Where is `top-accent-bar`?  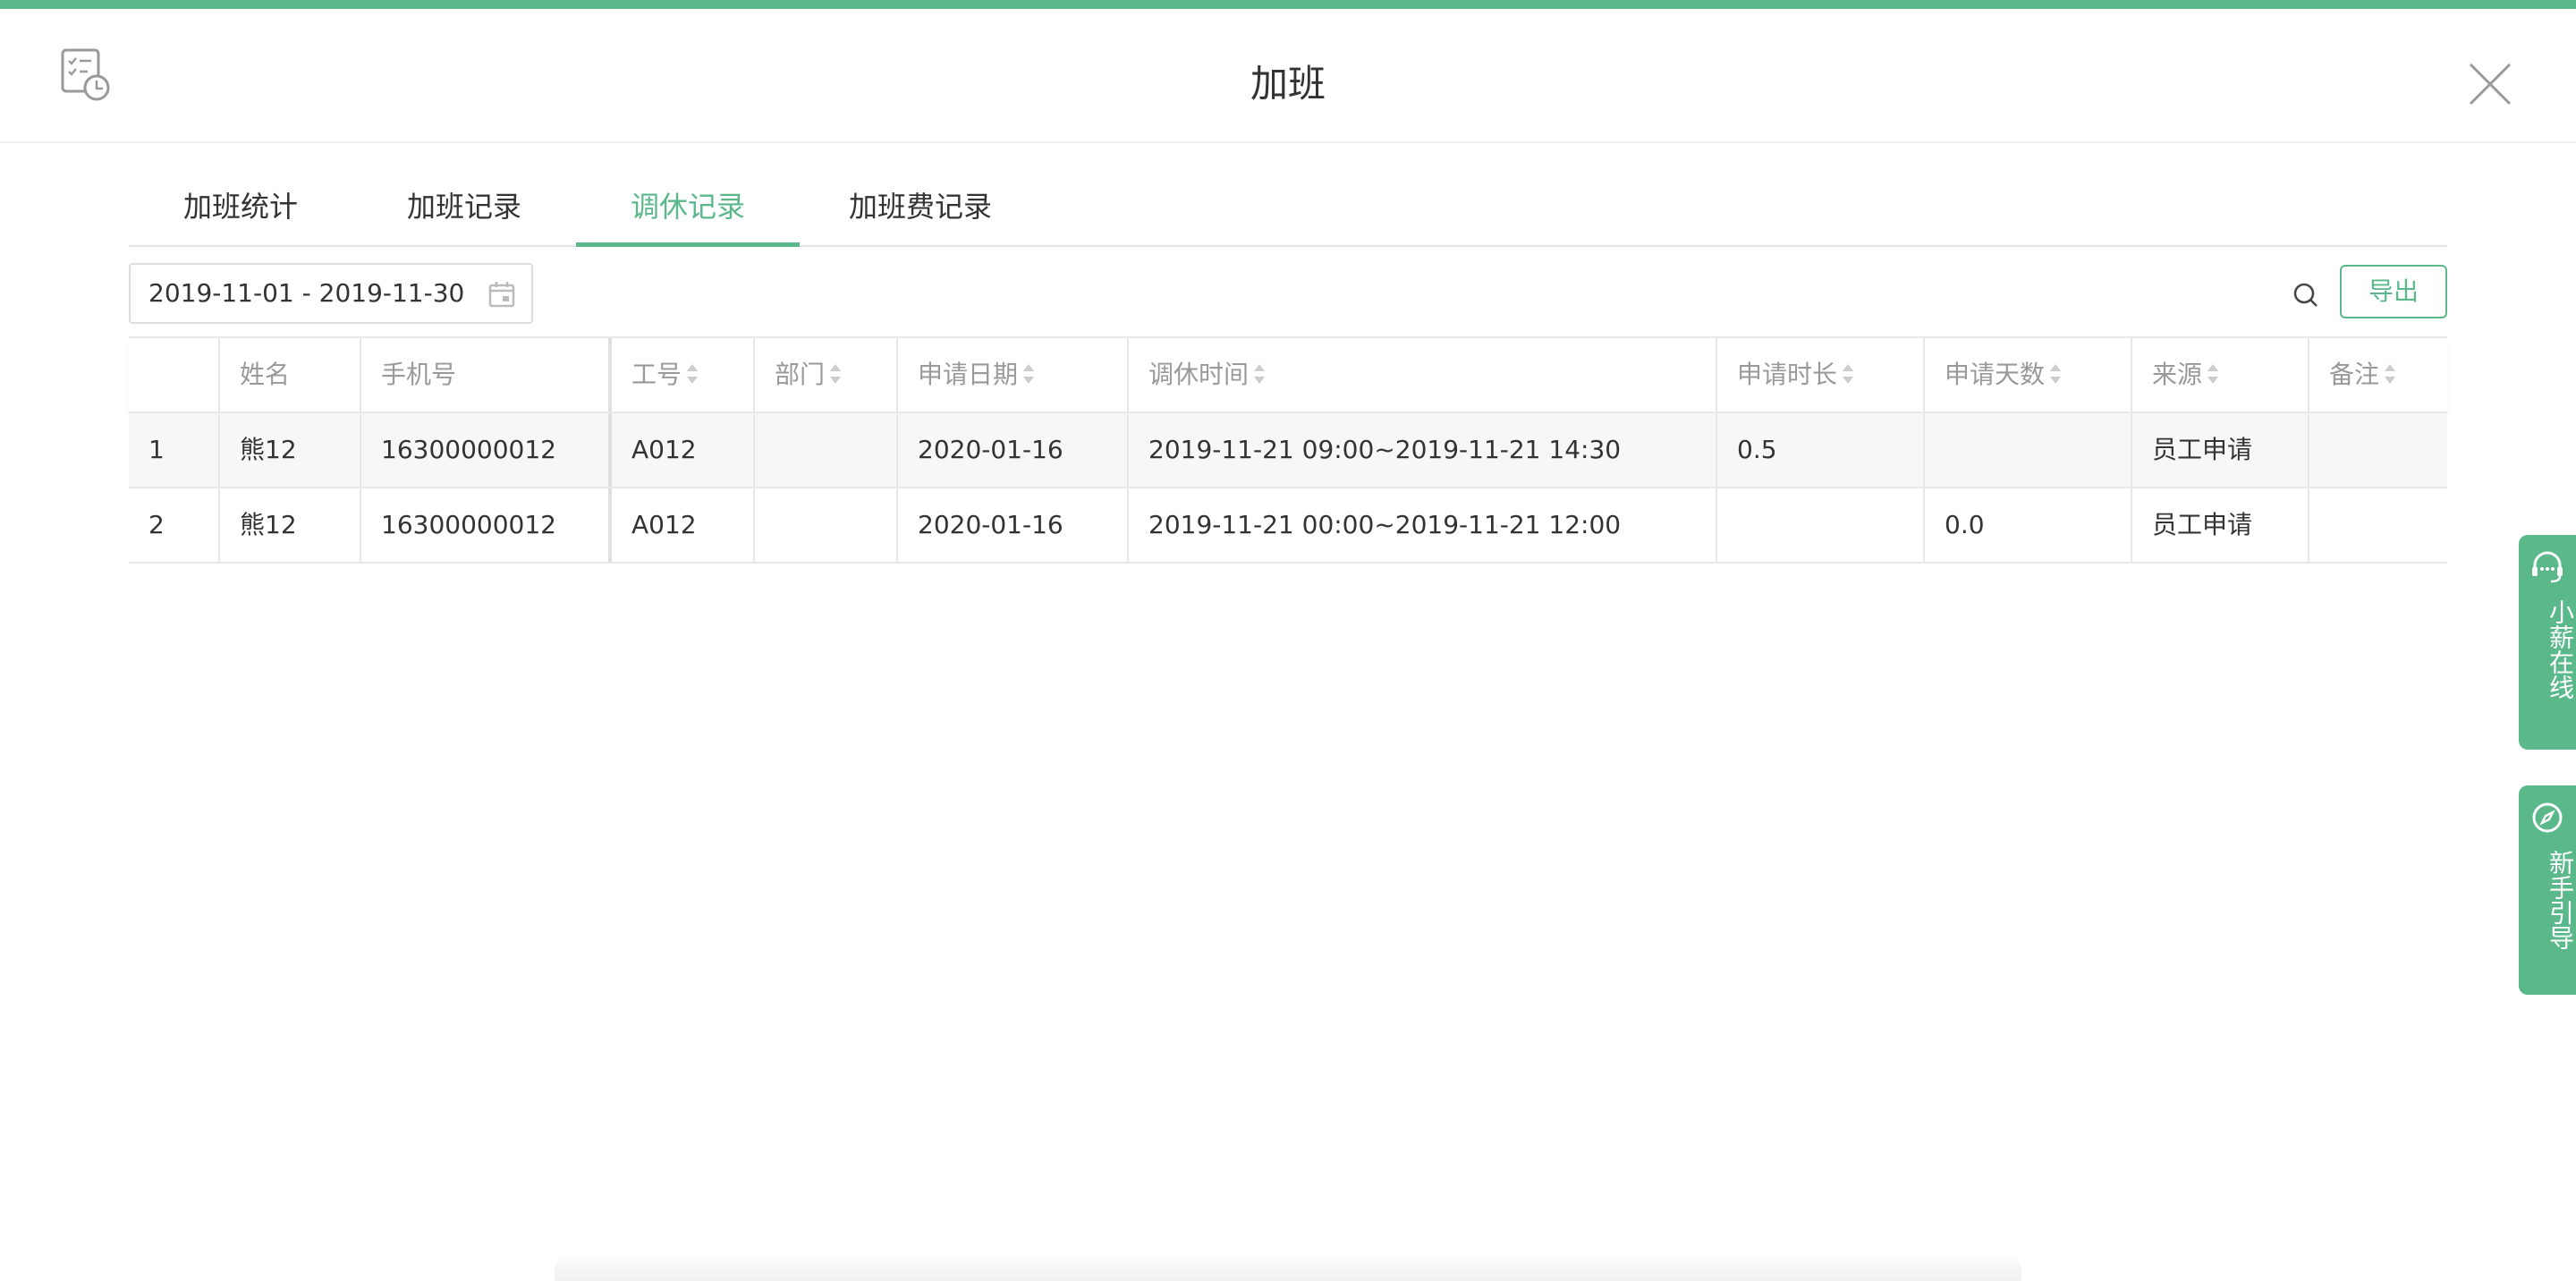
top-accent-bar is located at coordinates (1288, 4).